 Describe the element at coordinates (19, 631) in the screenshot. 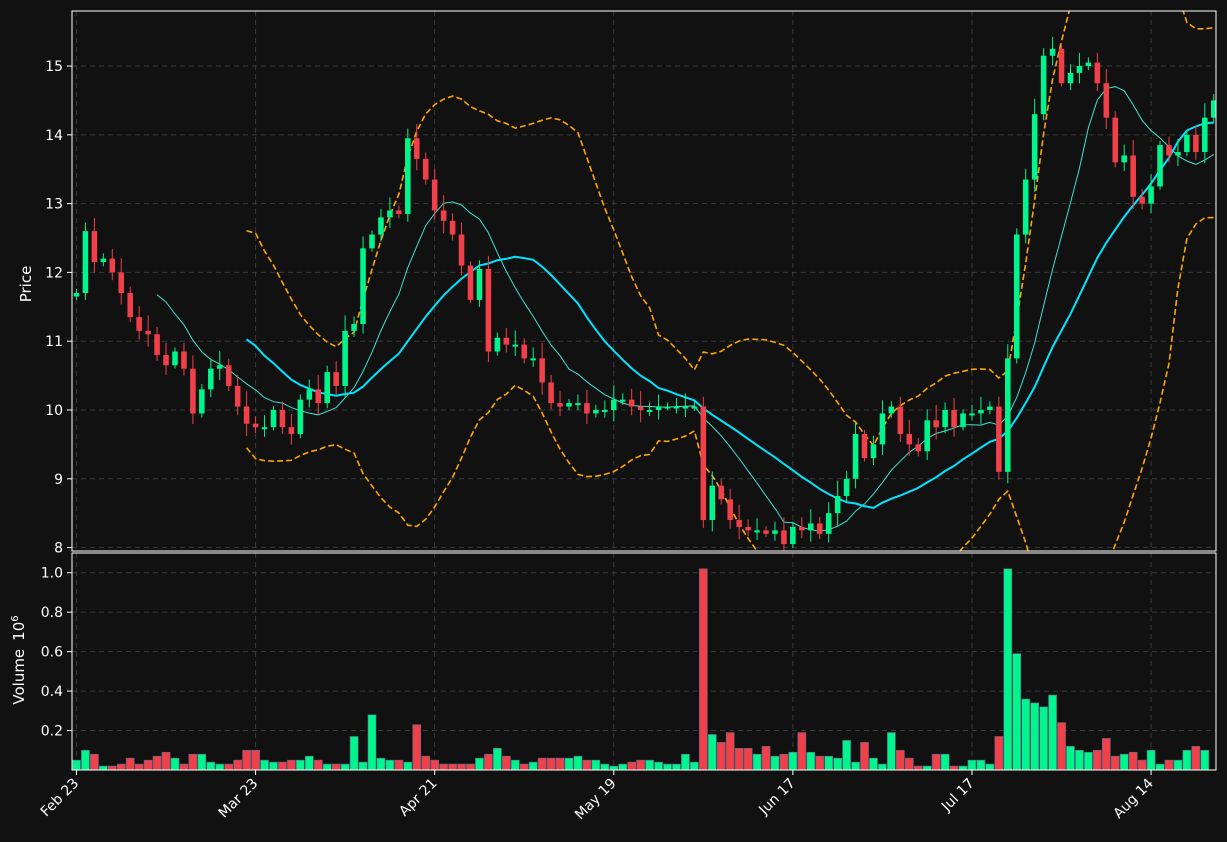

I see `volume-unit-base: 10` at that location.